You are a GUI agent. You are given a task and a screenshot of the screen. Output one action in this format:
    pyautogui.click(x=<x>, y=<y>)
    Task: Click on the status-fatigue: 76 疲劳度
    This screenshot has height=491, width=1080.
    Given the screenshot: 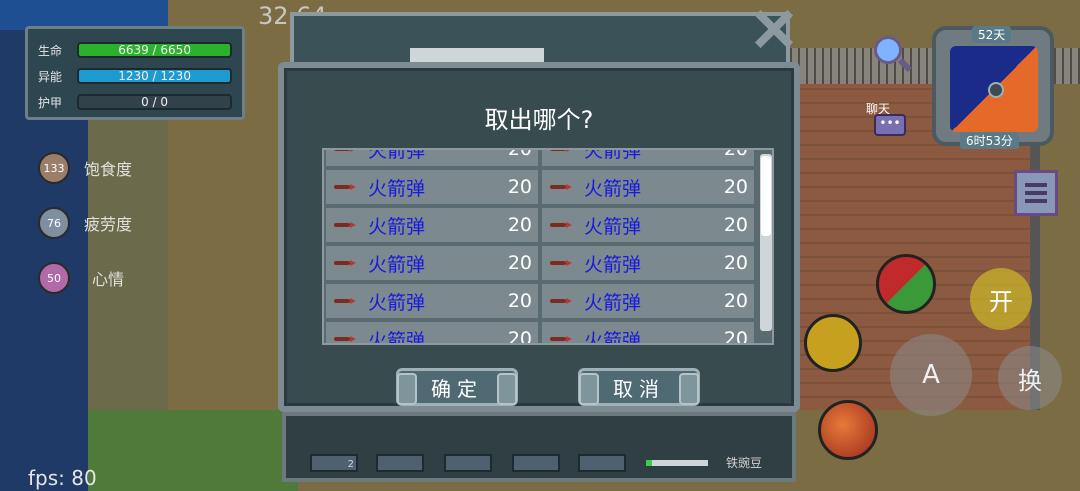 What is the action you would take?
    pyautogui.click(x=85, y=223)
    